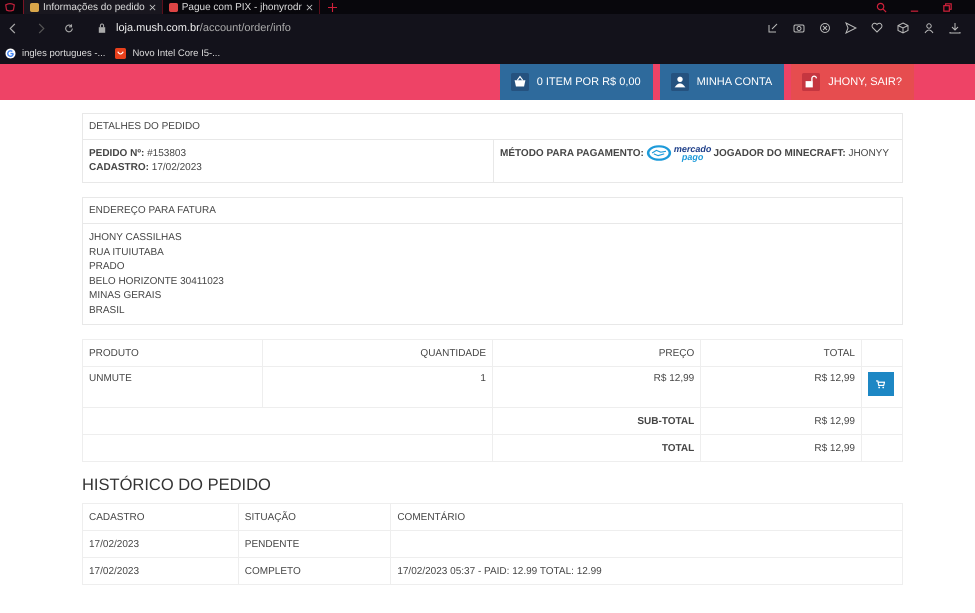 The height and width of the screenshot is (613, 975). What do you see at coordinates (519, 82) in the screenshot?
I see `basket-icon` at bounding box center [519, 82].